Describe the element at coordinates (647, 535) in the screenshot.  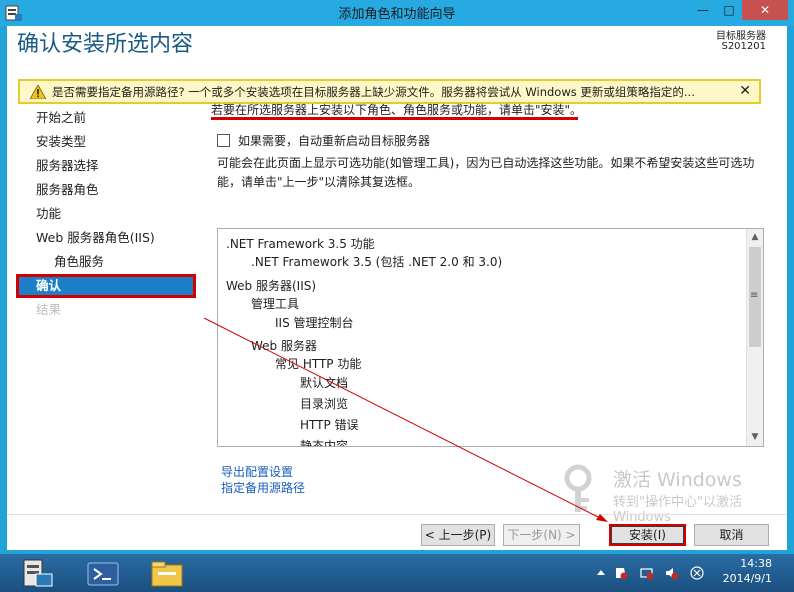
I see `install-button: 安装(I)` at that location.